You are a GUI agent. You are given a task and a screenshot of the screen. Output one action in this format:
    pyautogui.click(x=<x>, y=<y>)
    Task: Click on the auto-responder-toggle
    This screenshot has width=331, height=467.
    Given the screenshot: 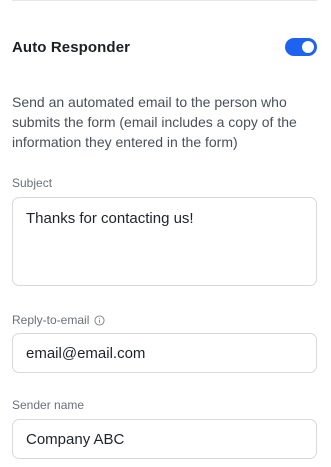 What is the action you would take?
    pyautogui.click(x=301, y=47)
    